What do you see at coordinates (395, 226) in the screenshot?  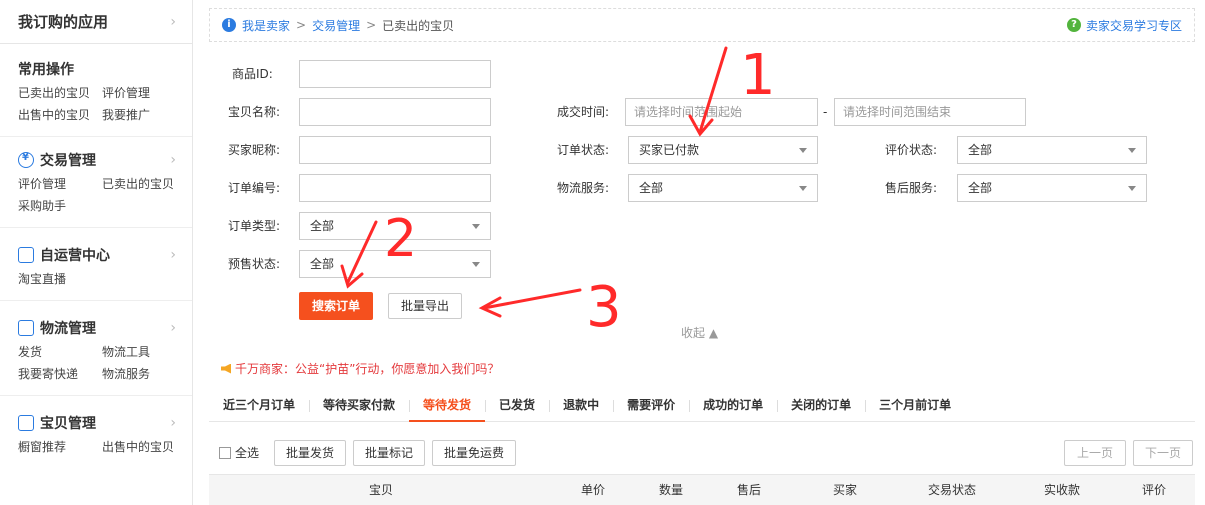 I see `order-type-select: 全部` at bounding box center [395, 226].